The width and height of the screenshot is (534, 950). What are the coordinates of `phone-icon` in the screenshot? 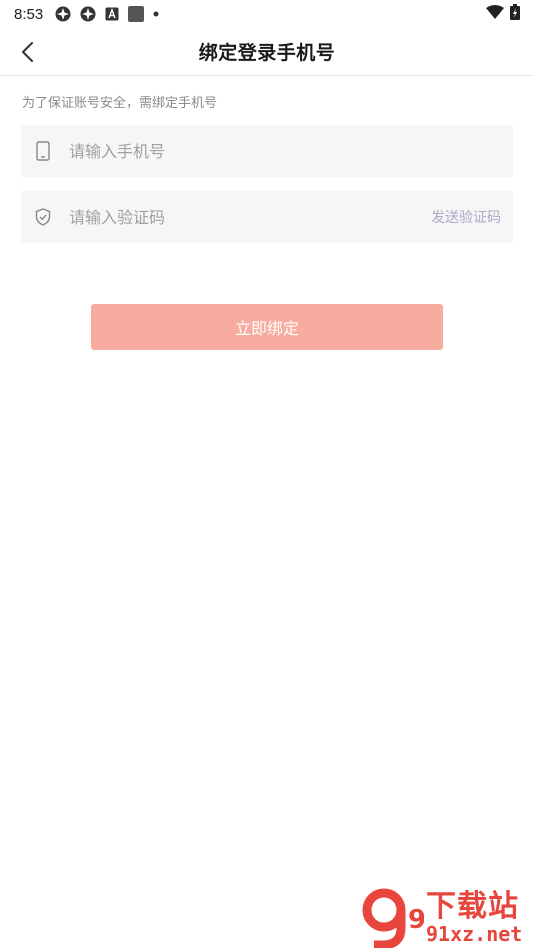 It's located at (43, 151).